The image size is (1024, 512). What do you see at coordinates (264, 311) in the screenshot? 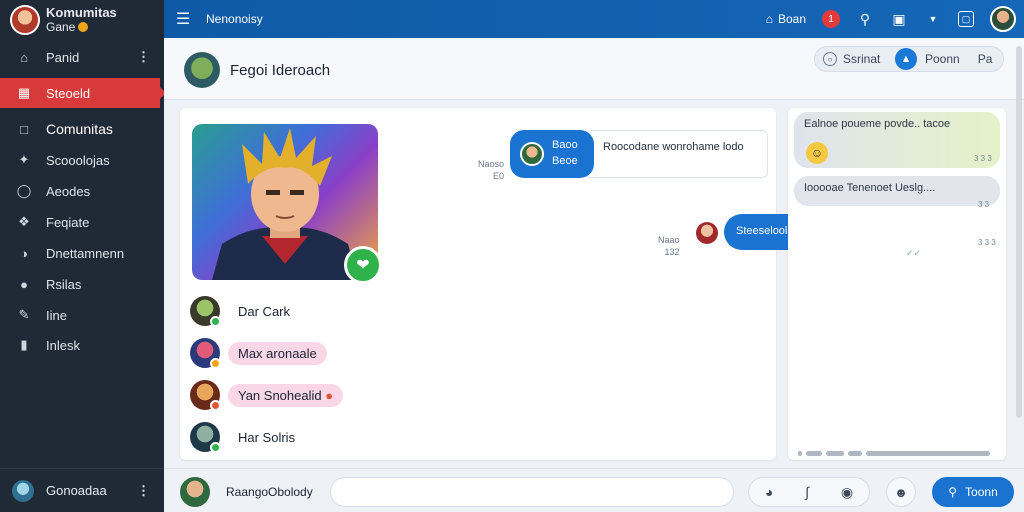
I see `member-name: Dar Cark` at bounding box center [264, 311].